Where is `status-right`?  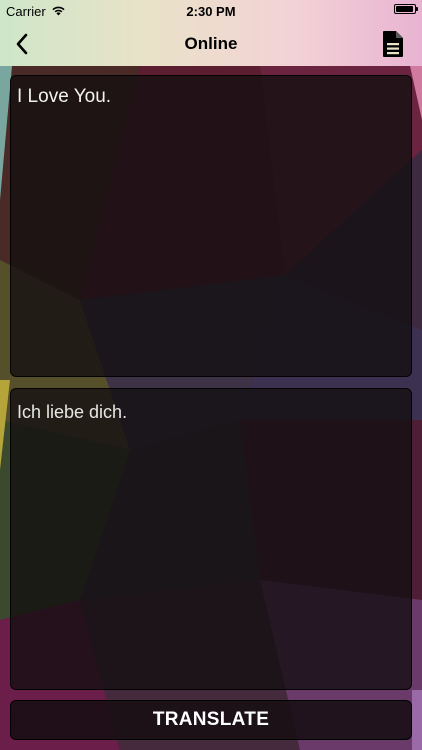
status-right is located at coordinates (406, 9).